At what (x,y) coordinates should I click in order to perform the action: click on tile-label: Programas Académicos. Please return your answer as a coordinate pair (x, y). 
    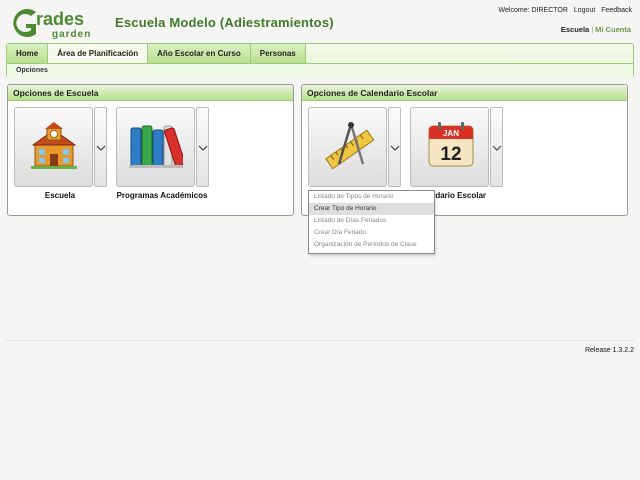
    Looking at the image, I should click on (162, 195).